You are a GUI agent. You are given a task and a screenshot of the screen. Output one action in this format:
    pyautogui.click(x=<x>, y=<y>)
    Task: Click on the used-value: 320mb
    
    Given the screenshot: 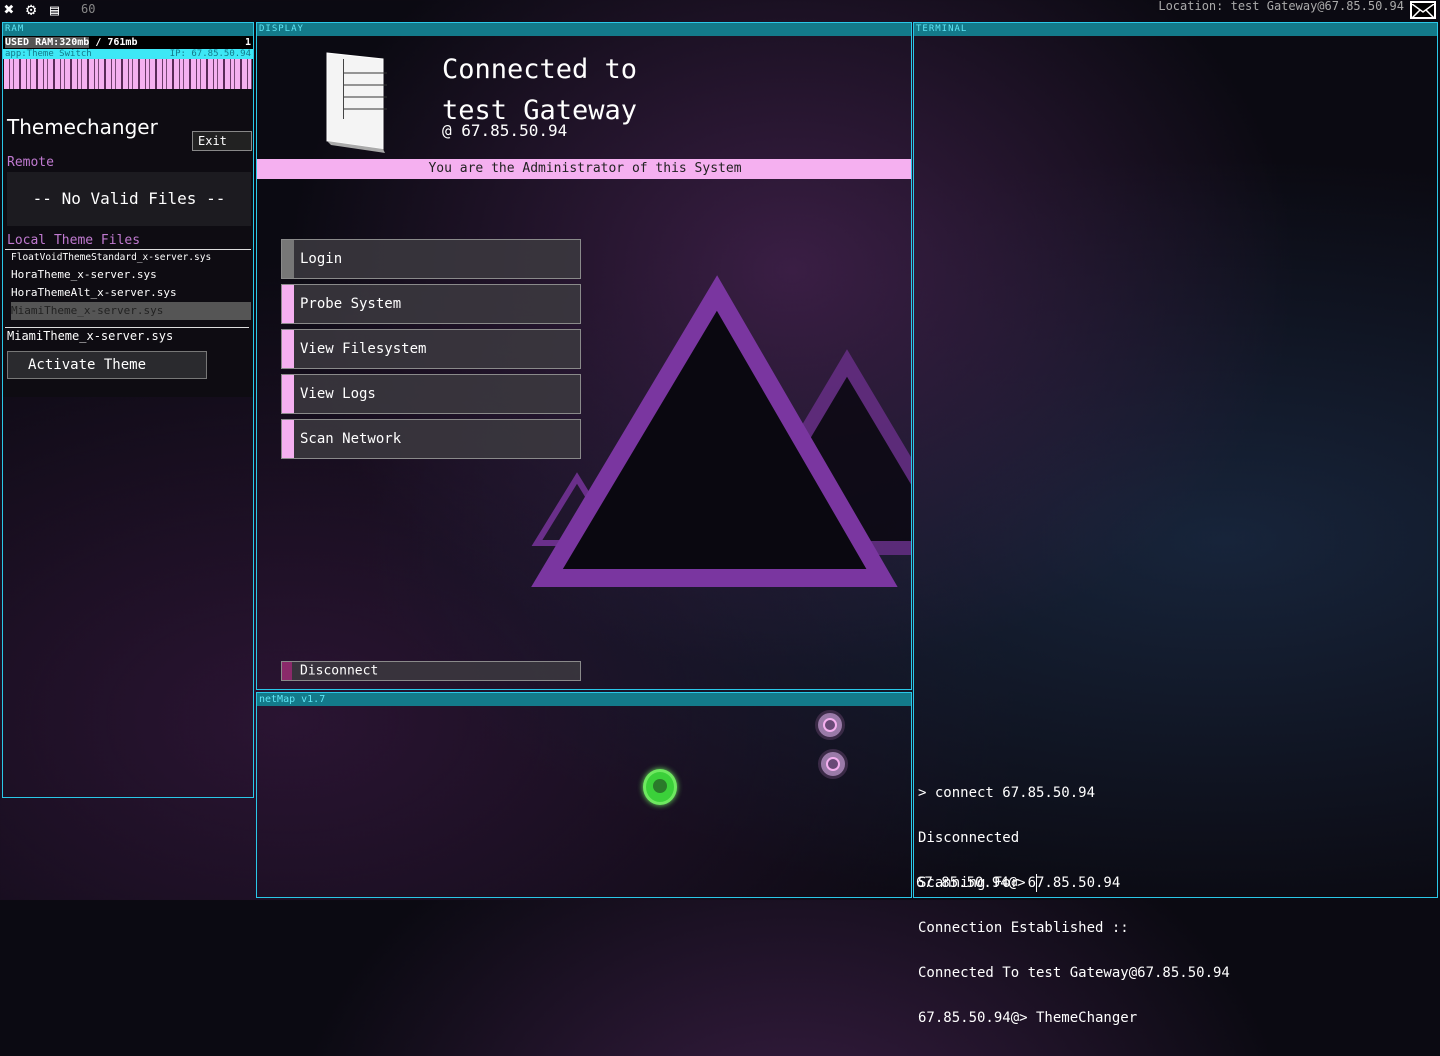 What is the action you would take?
    pyautogui.click(x=74, y=42)
    